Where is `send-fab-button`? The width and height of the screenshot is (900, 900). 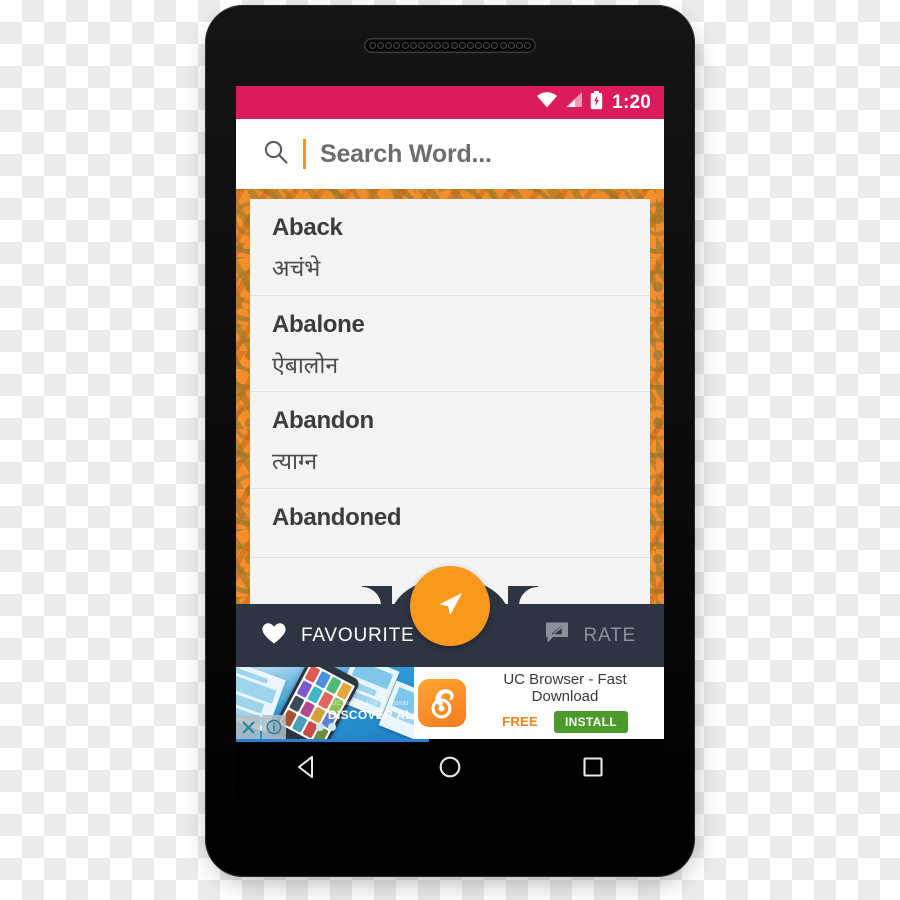
send-fab-button is located at coordinates (450, 606).